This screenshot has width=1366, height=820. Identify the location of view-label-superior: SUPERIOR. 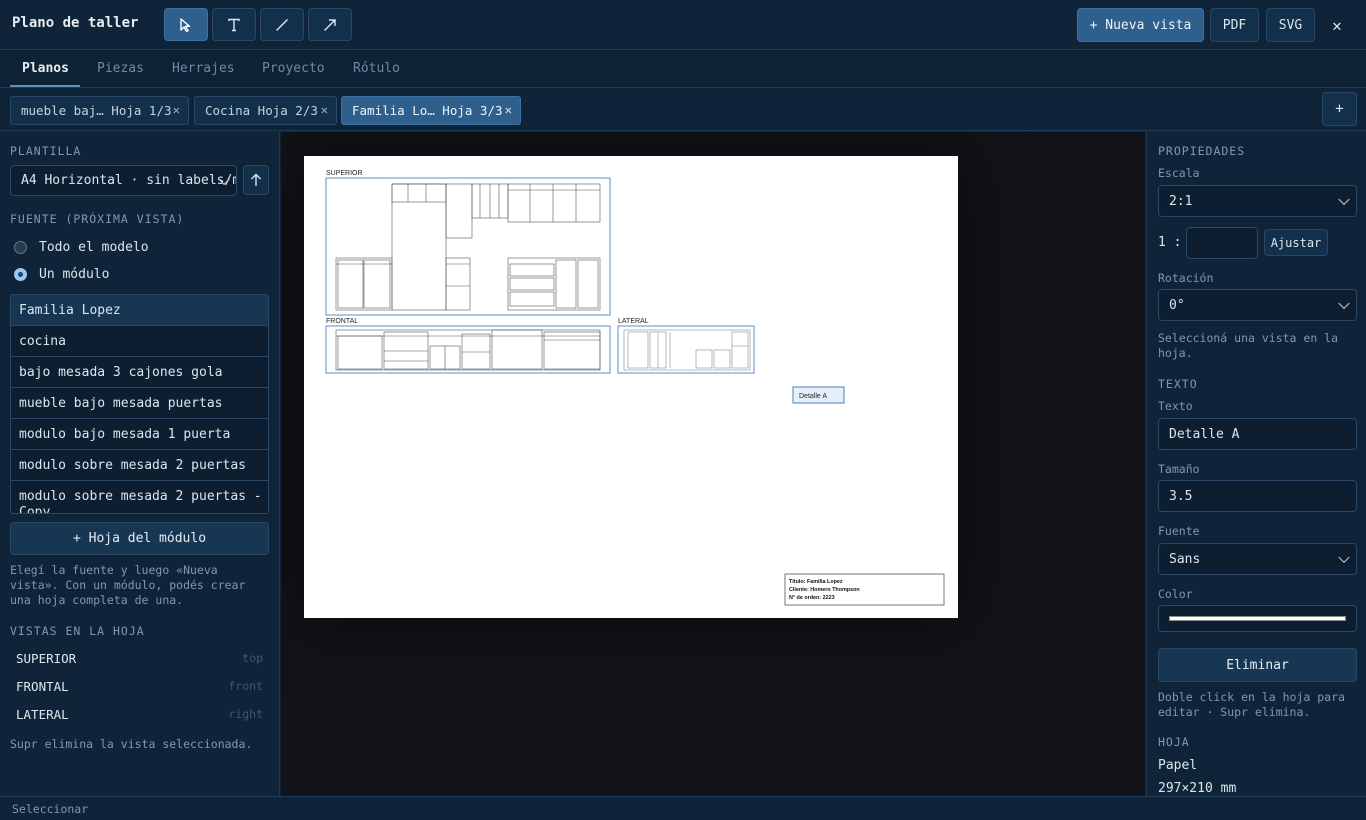
(344, 173).